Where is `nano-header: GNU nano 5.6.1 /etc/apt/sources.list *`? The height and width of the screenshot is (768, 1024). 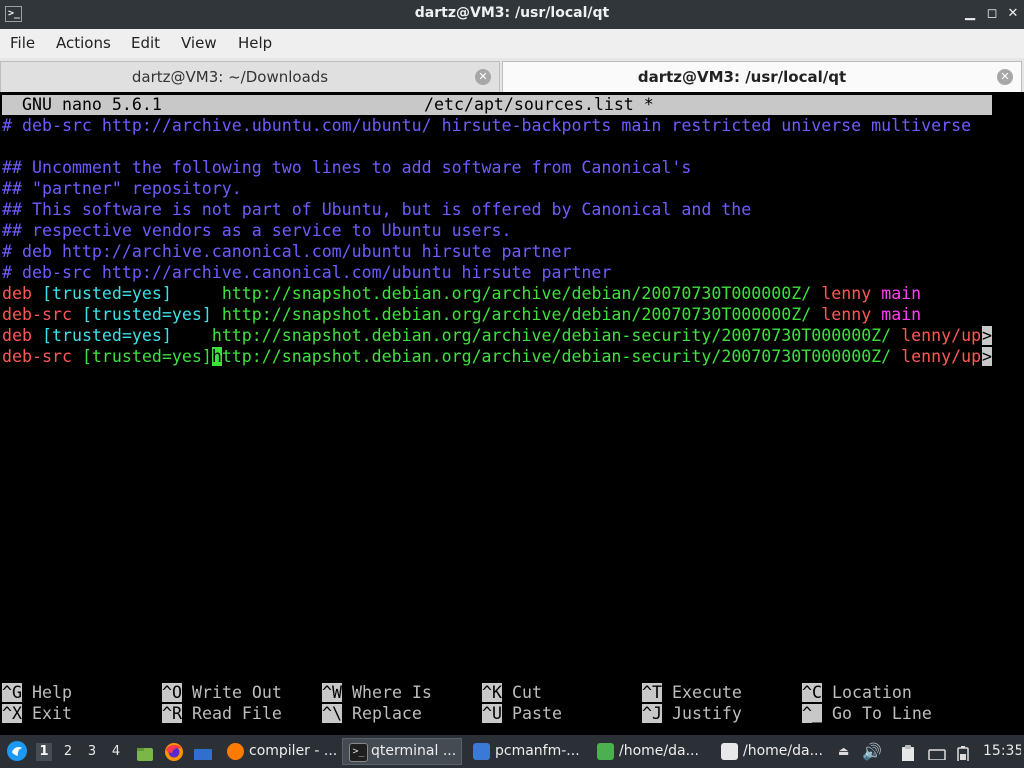 nano-header: GNU nano 5.6.1 /etc/apt/sources.list * is located at coordinates (497, 105).